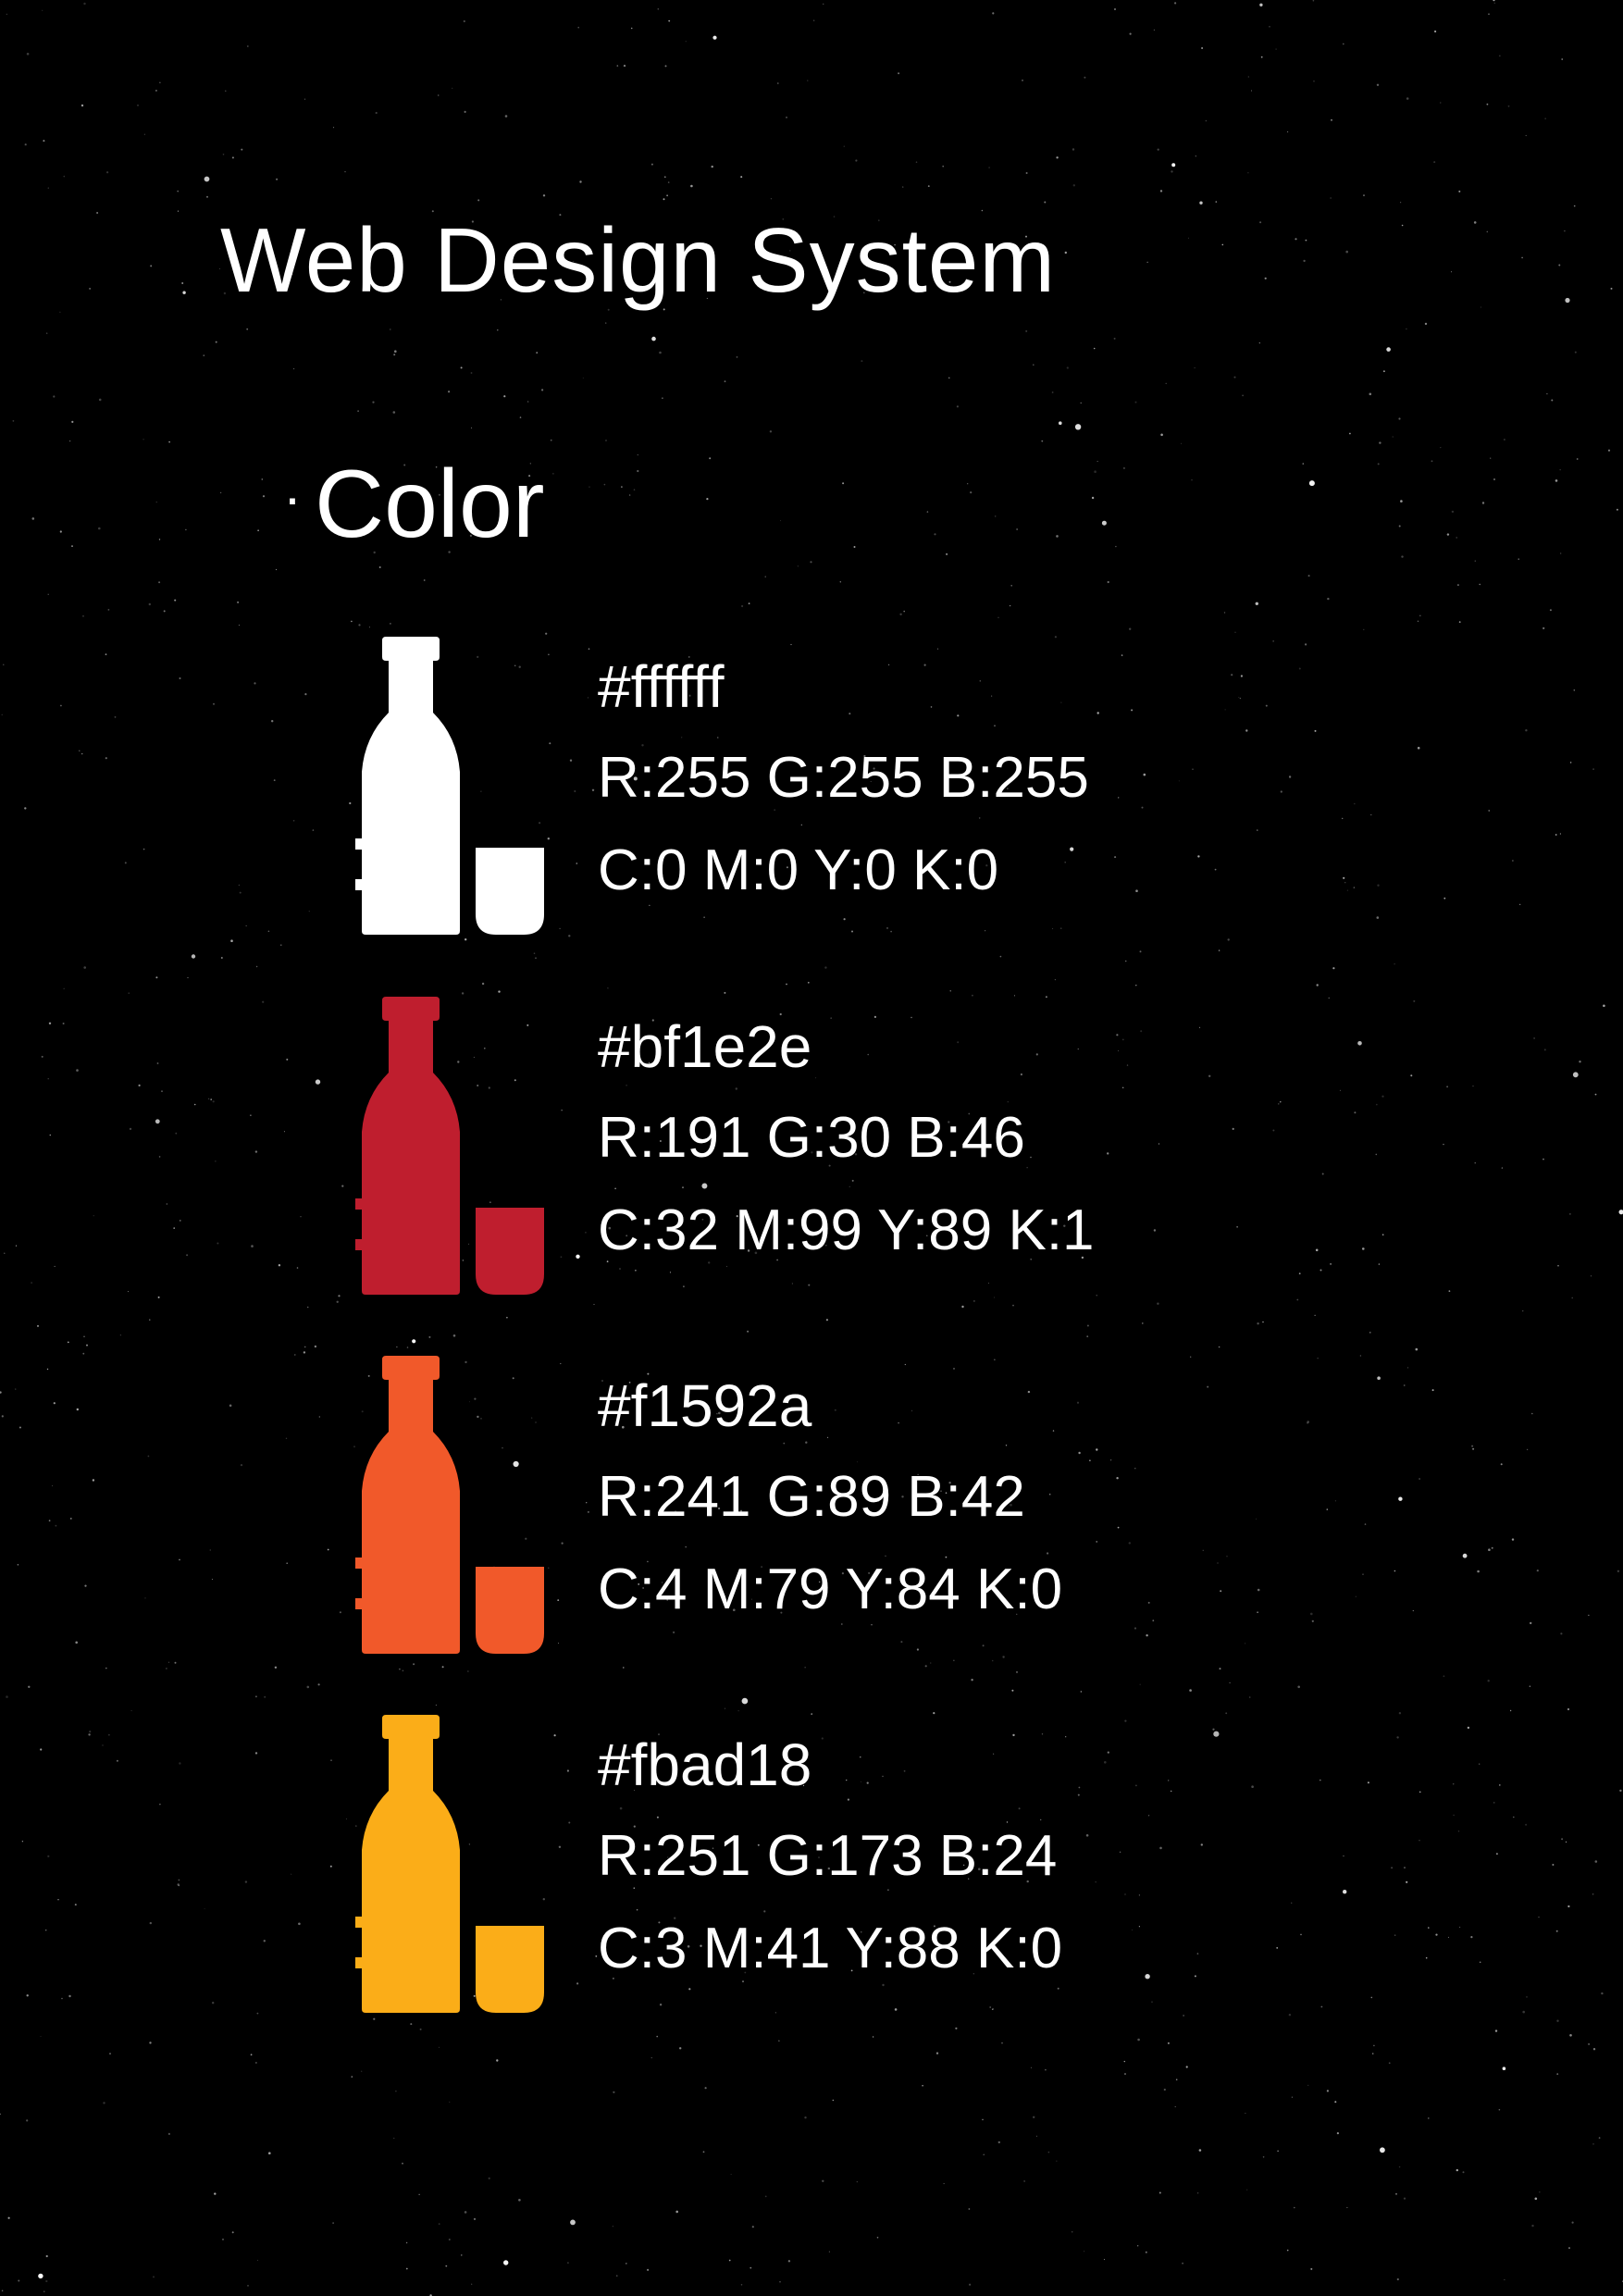 The height and width of the screenshot is (2296, 1623). Describe the element at coordinates (407, 786) in the screenshot. I see `bottle-shape` at that location.